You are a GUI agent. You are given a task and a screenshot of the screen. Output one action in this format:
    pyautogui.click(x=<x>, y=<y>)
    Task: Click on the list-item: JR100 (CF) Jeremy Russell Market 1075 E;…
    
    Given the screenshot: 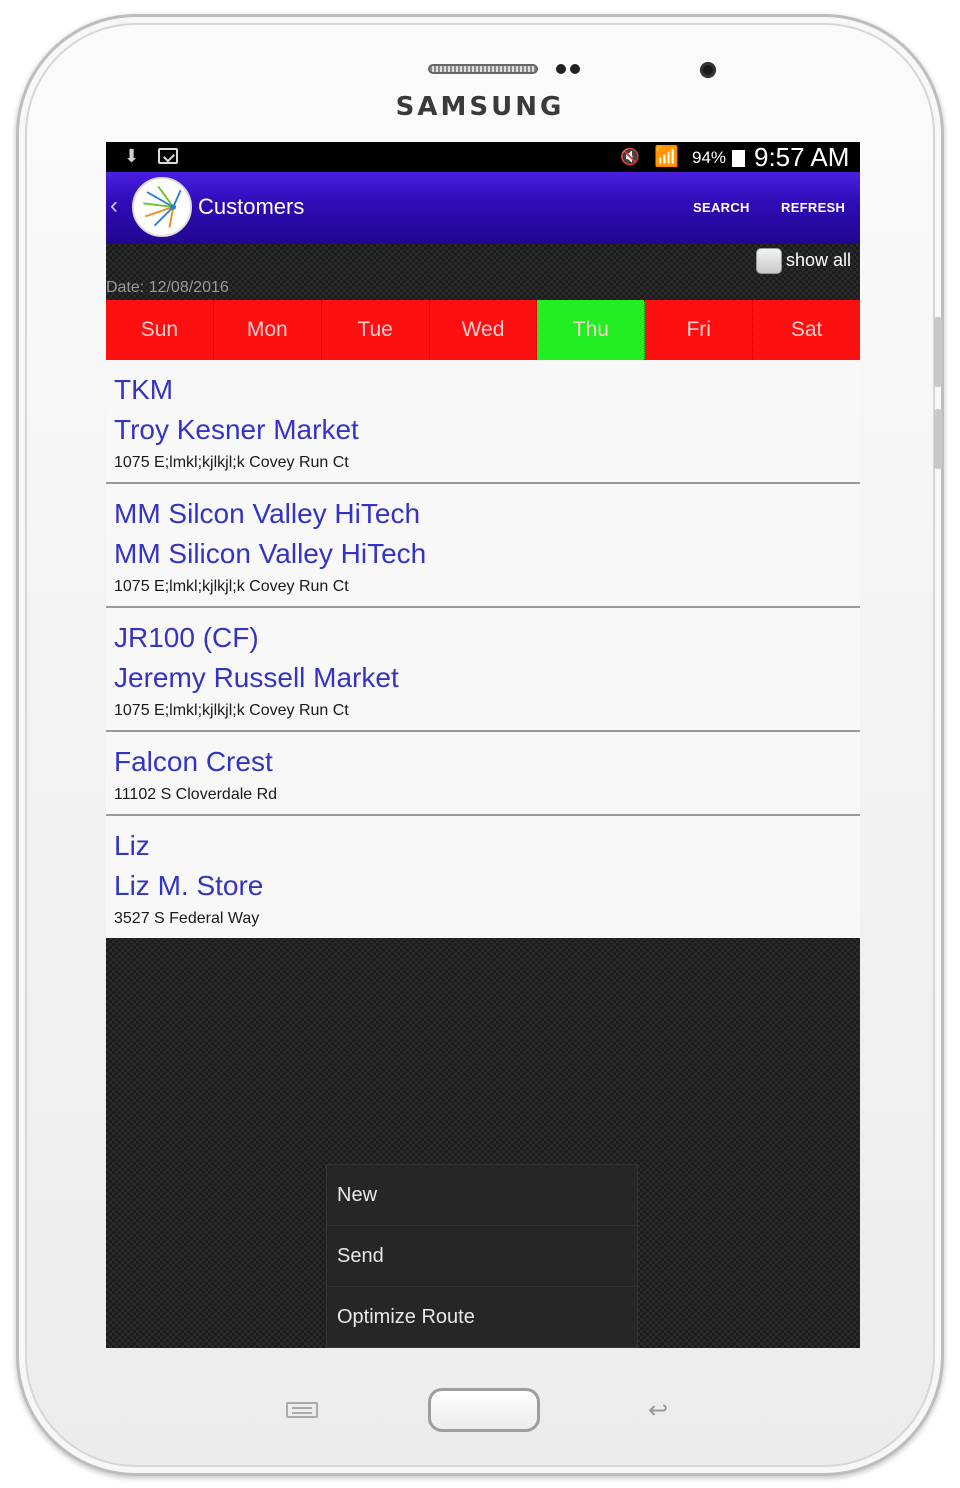 What is the action you would take?
    pyautogui.click(x=483, y=670)
    